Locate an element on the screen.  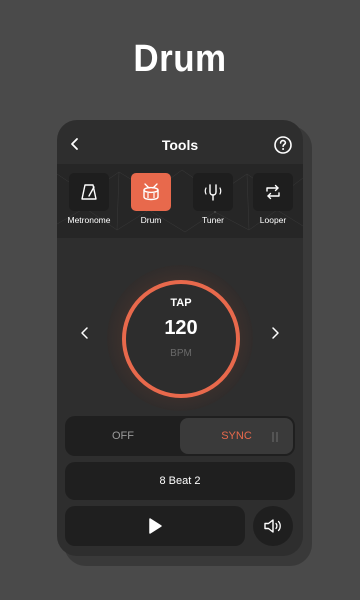
tuning-fork-icon is located at coordinates (213, 192).